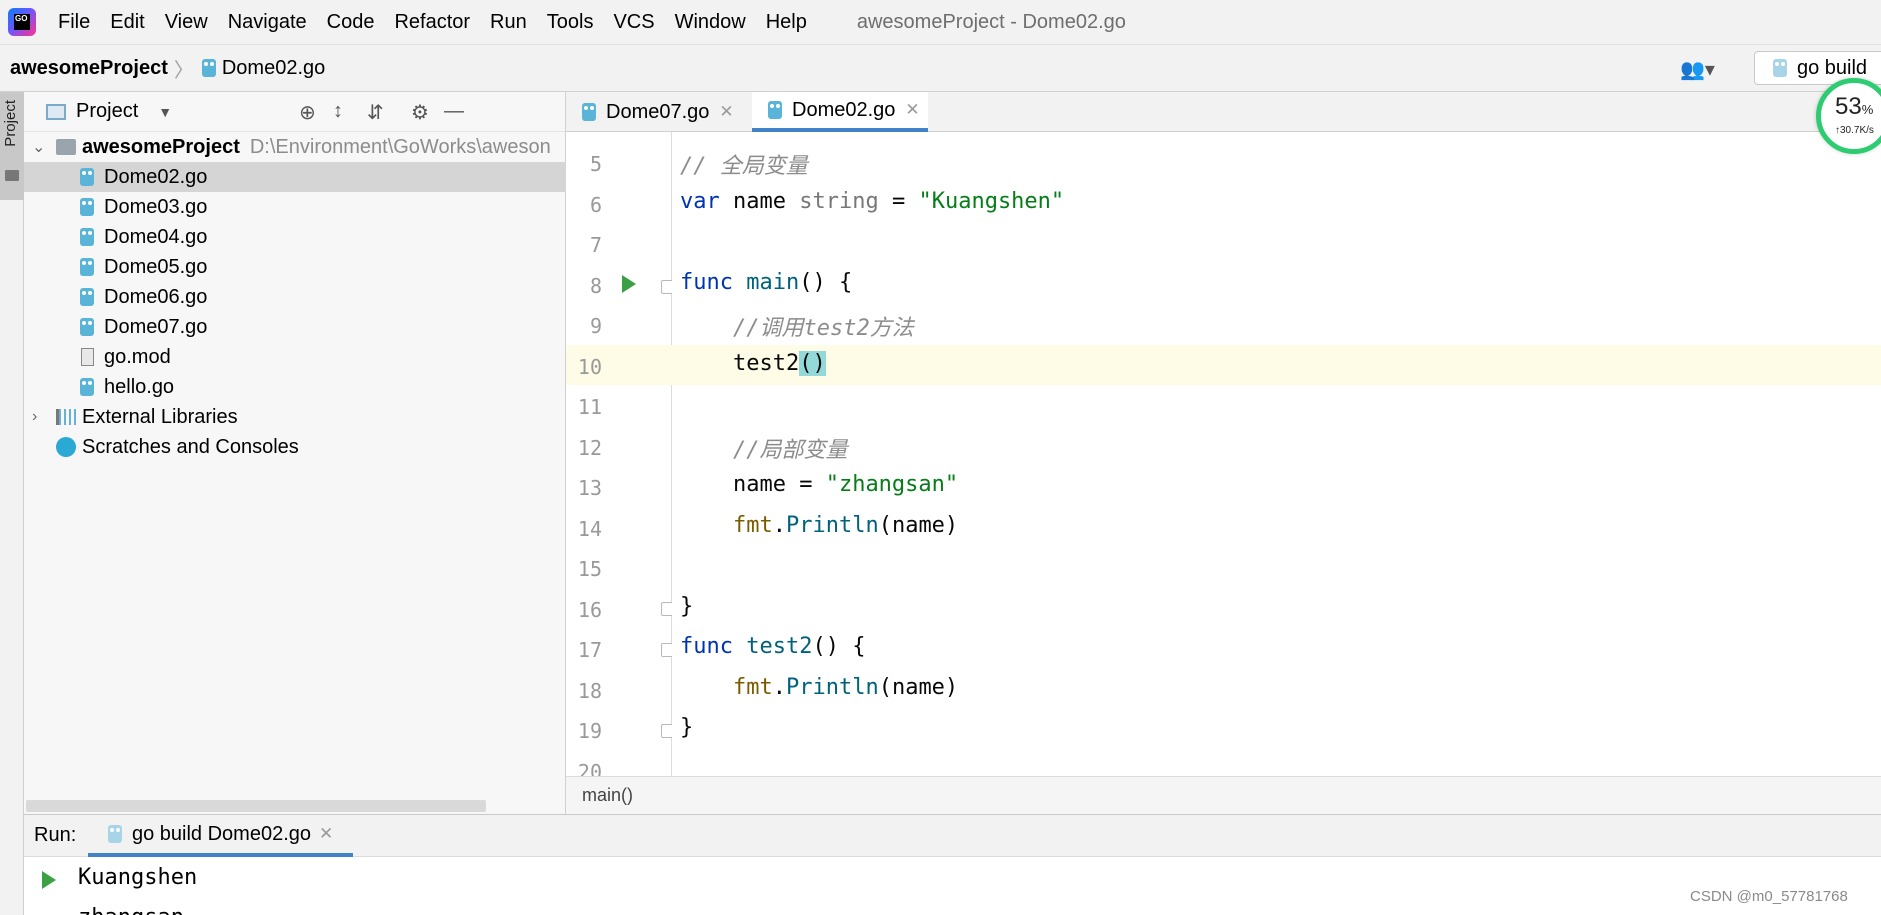 The image size is (1881, 915). Describe the element at coordinates (156, 266) in the screenshot. I see `tree-file-label: Dome05.go` at that location.